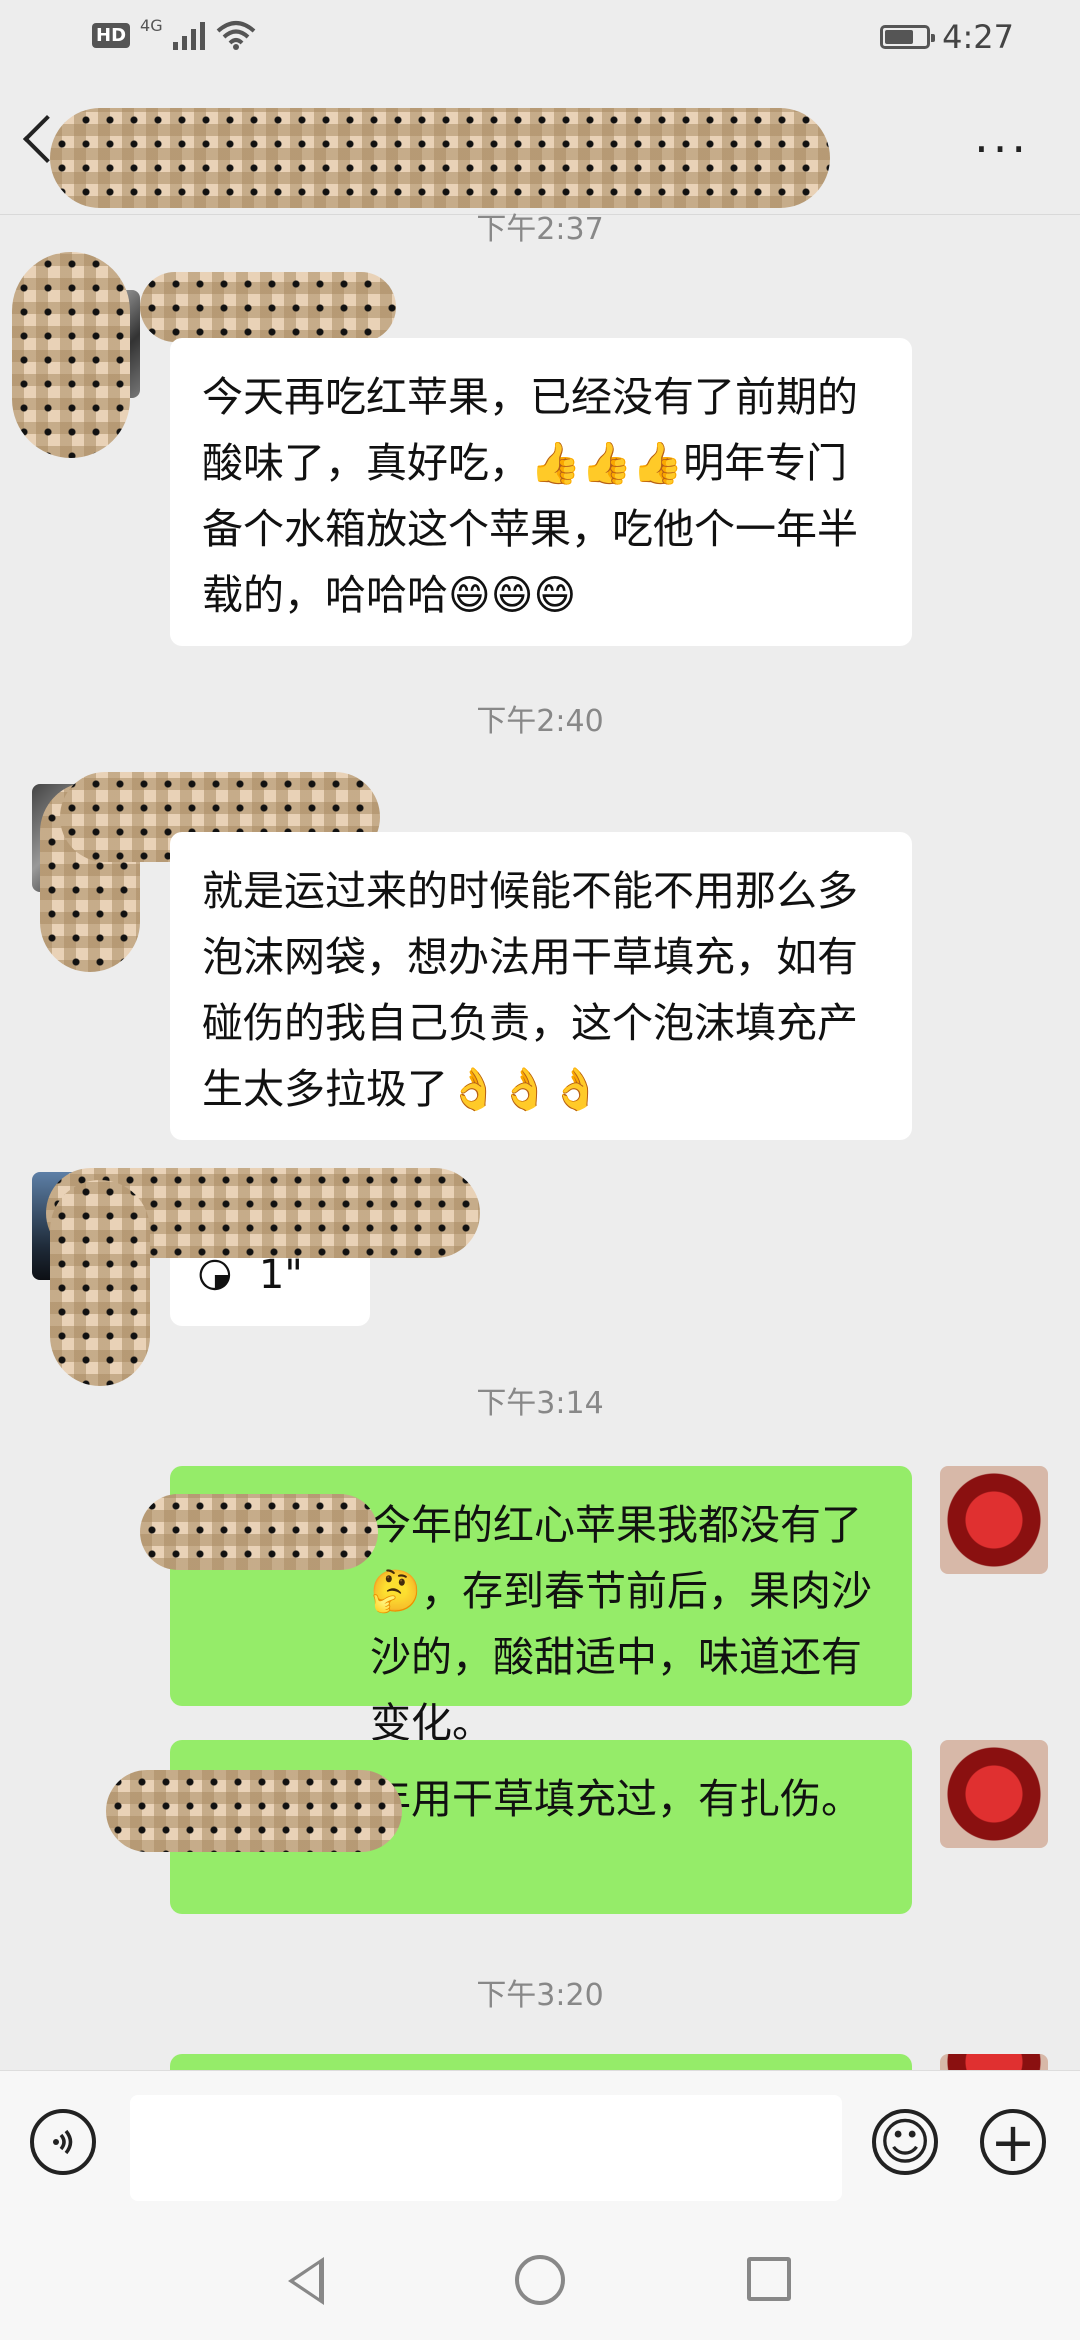 This screenshot has height=2340, width=1080. I want to click on add-button: +, so click(1013, 2142).